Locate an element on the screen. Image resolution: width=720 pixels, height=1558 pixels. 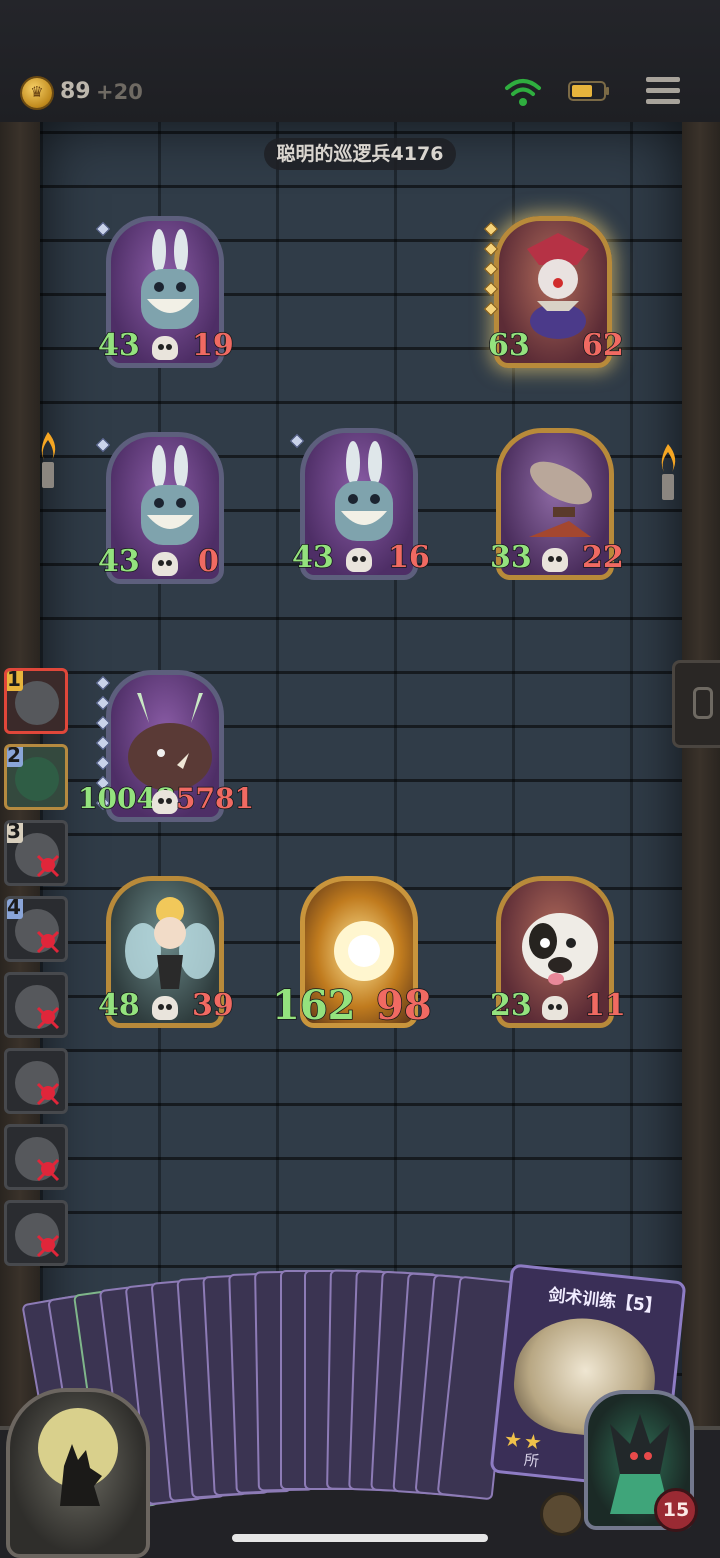
card-attack: 23 is located at coordinates (510, 1005).